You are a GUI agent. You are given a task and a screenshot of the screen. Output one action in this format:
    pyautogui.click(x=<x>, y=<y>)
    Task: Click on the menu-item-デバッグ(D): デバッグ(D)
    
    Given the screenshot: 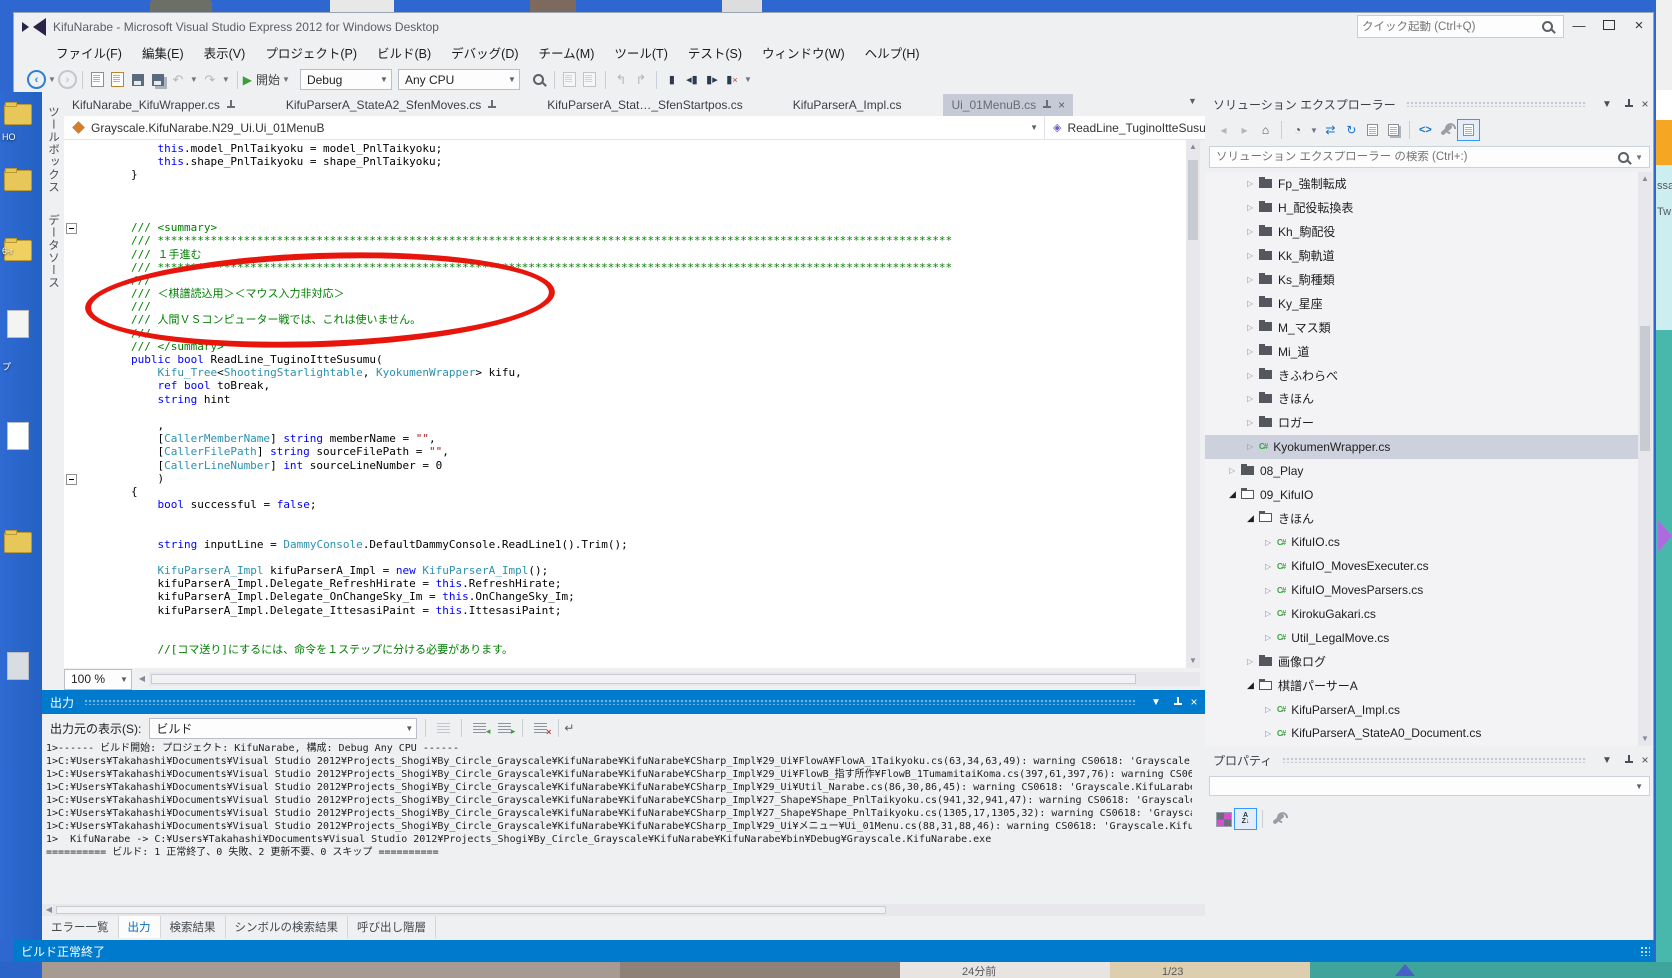 What is the action you would take?
    pyautogui.click(x=484, y=52)
    